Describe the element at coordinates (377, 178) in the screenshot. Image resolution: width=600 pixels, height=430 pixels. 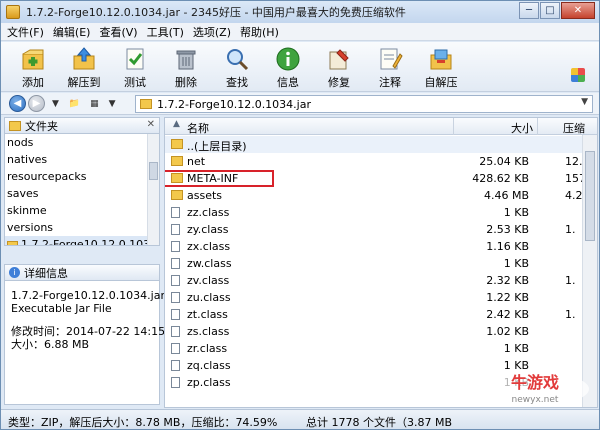
I see `file-row: META-INF 428.62 KB 157.` at that location.